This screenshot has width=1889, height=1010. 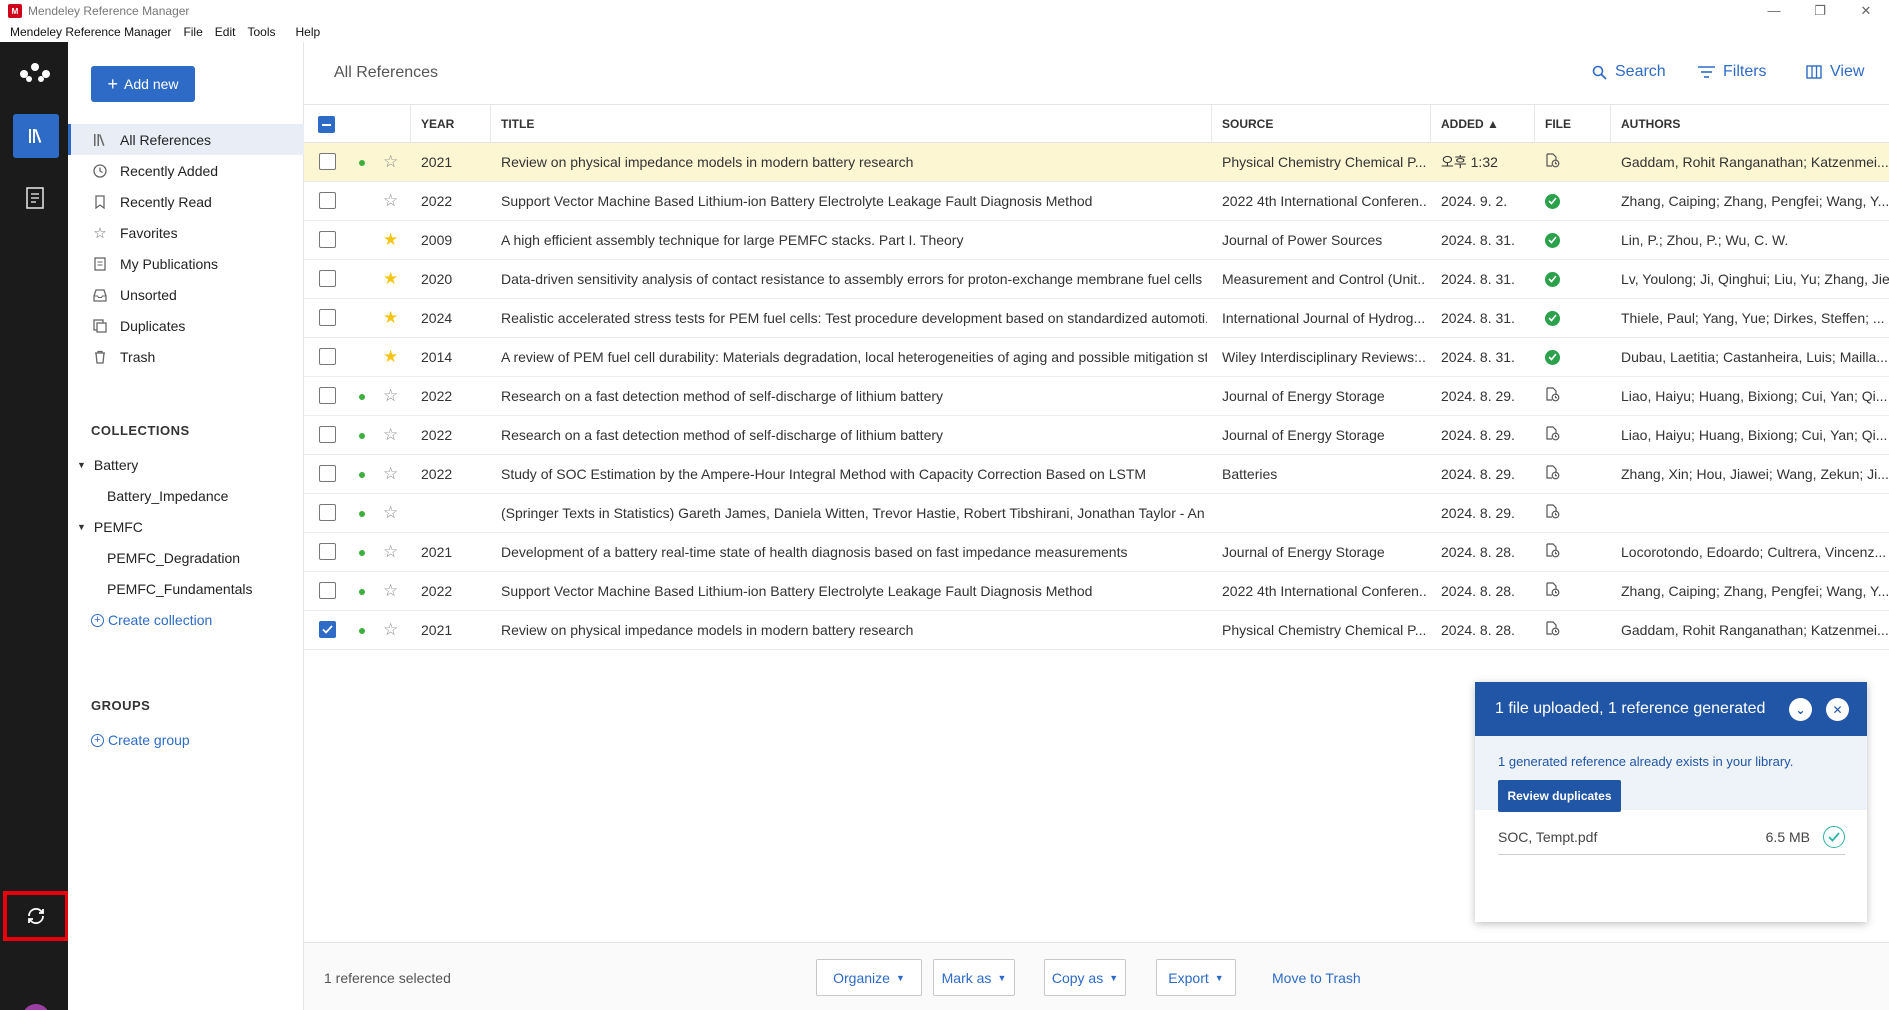 I want to click on create-group-link: + Create group, so click(x=140, y=740).